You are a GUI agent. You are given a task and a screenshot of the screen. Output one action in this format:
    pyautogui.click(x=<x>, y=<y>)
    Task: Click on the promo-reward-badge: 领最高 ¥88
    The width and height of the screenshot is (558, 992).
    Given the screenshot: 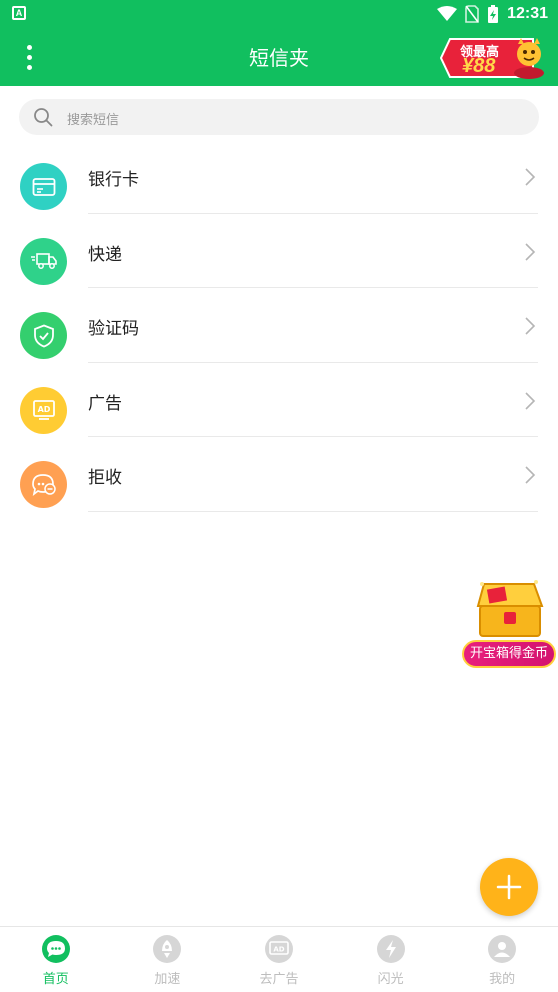 What is the action you would take?
    pyautogui.click(x=493, y=58)
    